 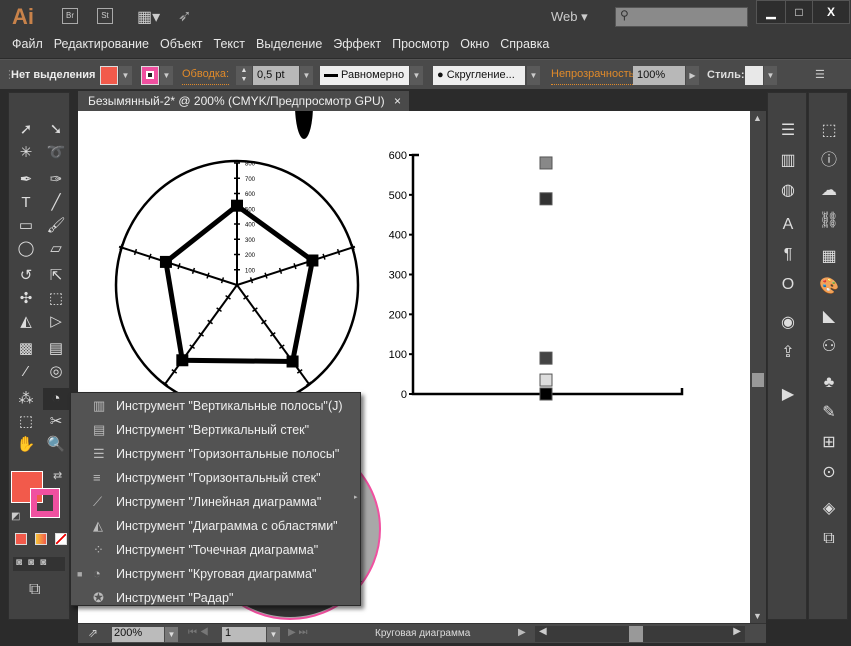 What do you see at coordinates (244, 634) in the screenshot?
I see `artboard-input: 1` at bounding box center [244, 634].